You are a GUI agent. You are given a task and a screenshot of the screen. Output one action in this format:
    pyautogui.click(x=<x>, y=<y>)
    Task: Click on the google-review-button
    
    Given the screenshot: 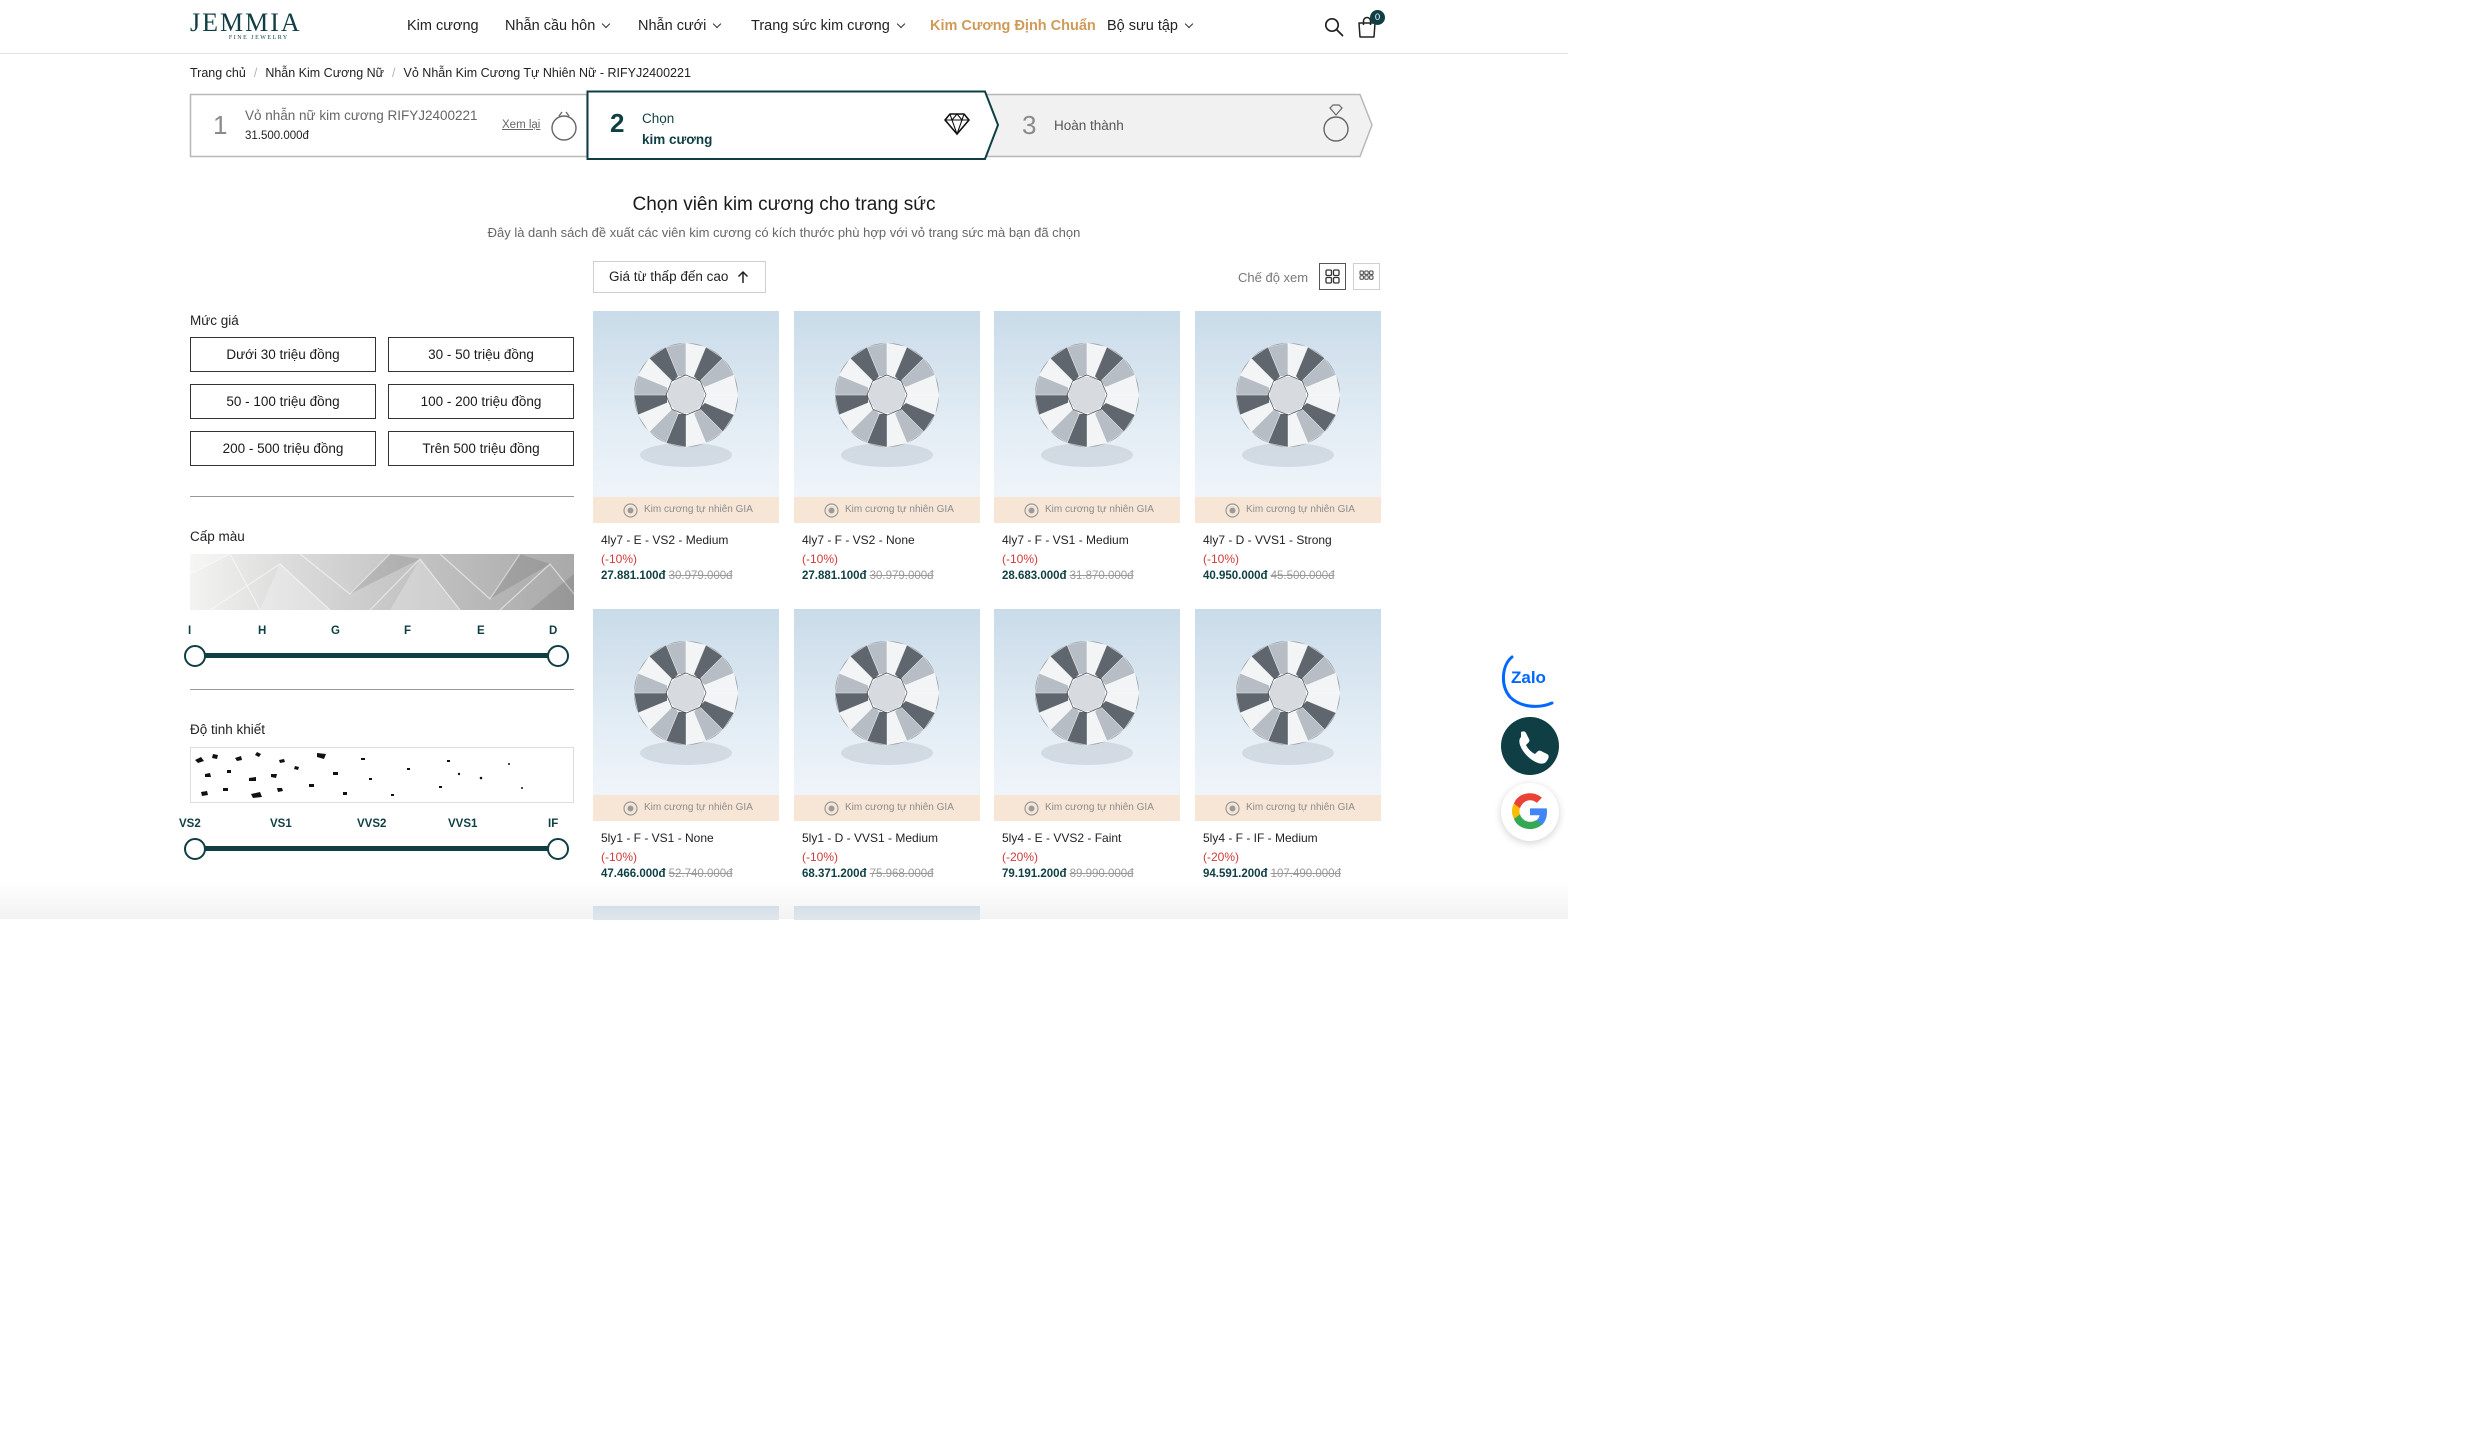 What is the action you would take?
    pyautogui.click(x=1530, y=812)
    